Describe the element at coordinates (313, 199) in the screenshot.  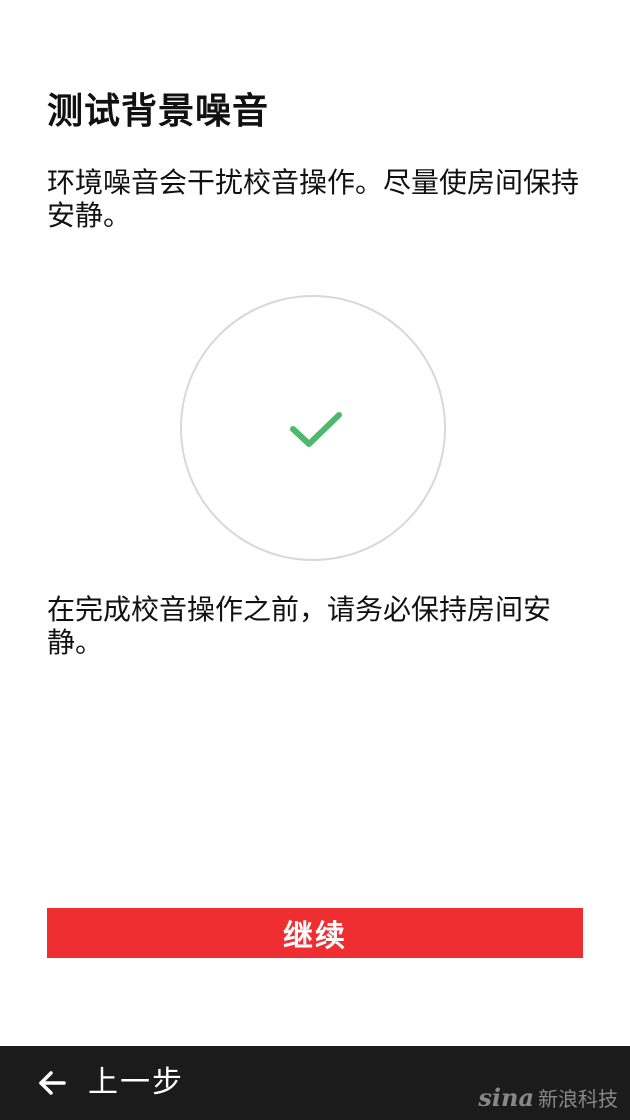
I see `description-text: 环境噪音会干扰校音操作。尽量使房间保持安静。` at that location.